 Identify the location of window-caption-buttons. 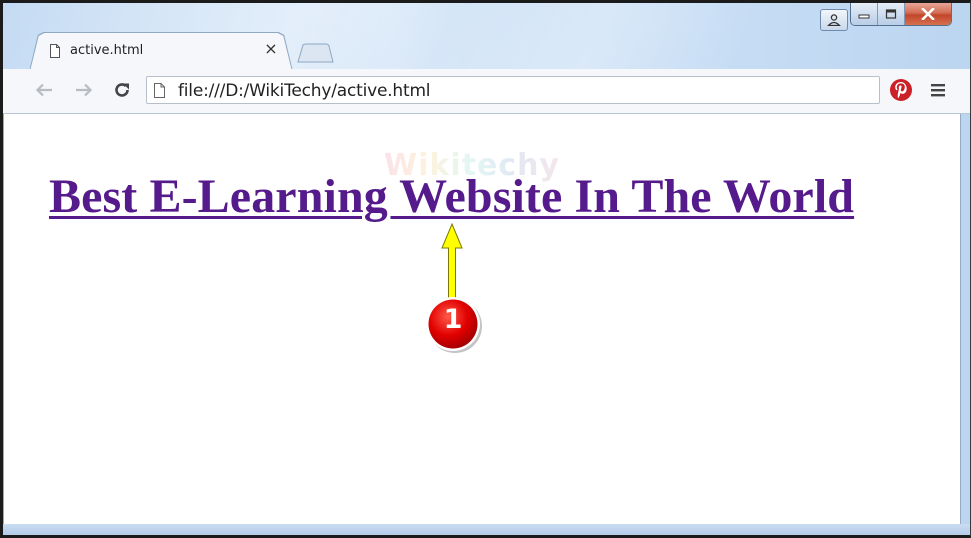
(901, 14).